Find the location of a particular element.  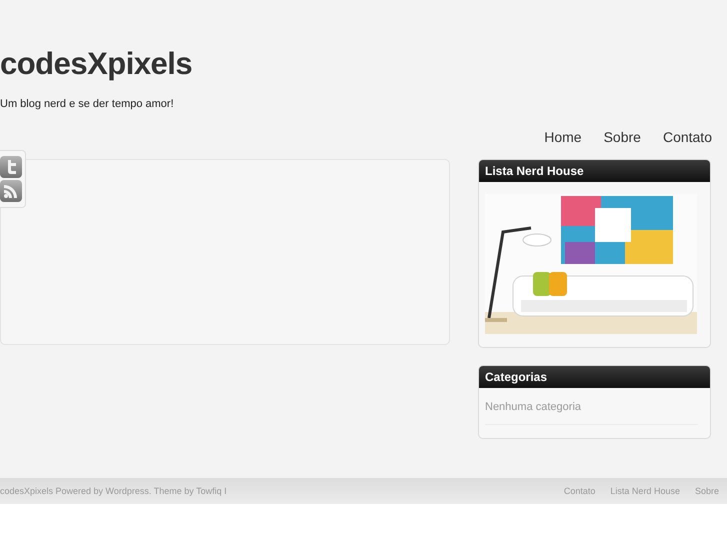

site-tagline: Um blog nerd e se der tempo amor! is located at coordinates (87, 104).